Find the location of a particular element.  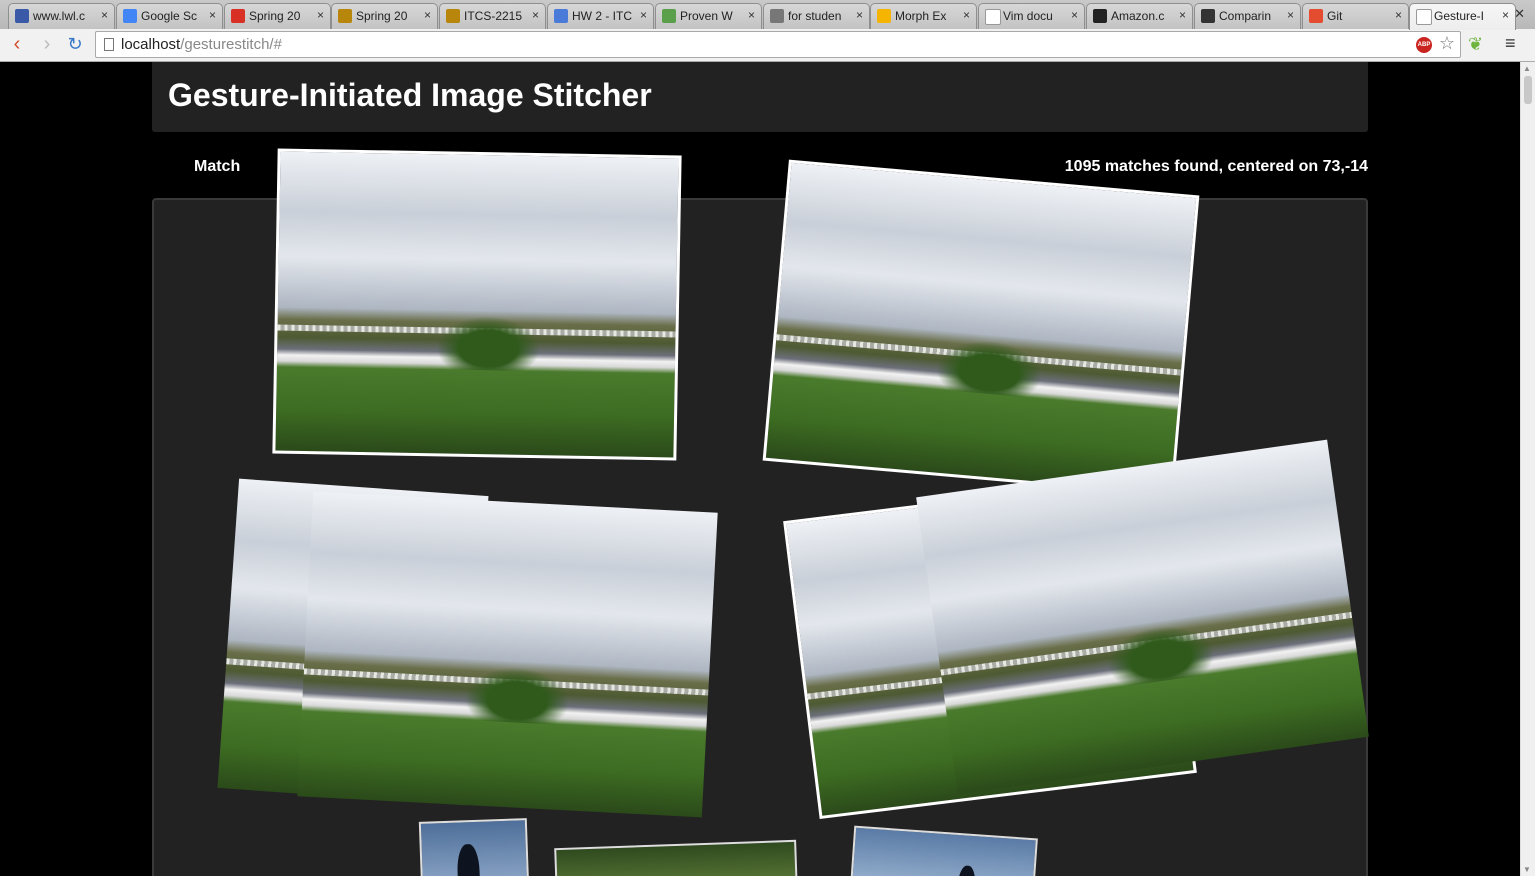

thumbnail-image is located at coordinates (474, 847).